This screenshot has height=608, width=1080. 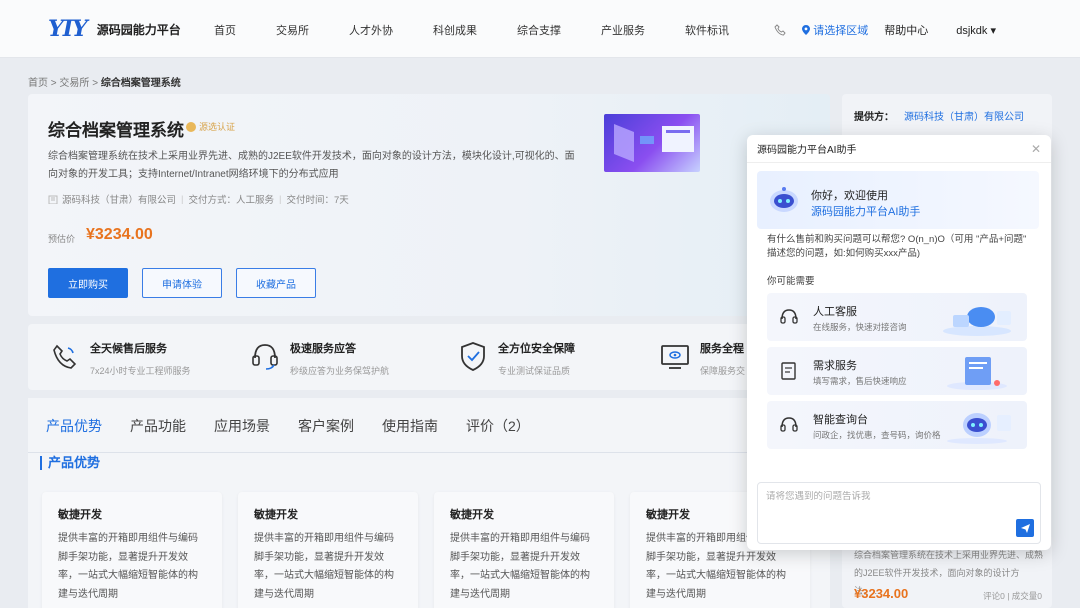 What do you see at coordinates (897, 371) in the screenshot?
I see `option-demand-service: 需求服务 填写需求，售后快速响应` at bounding box center [897, 371].